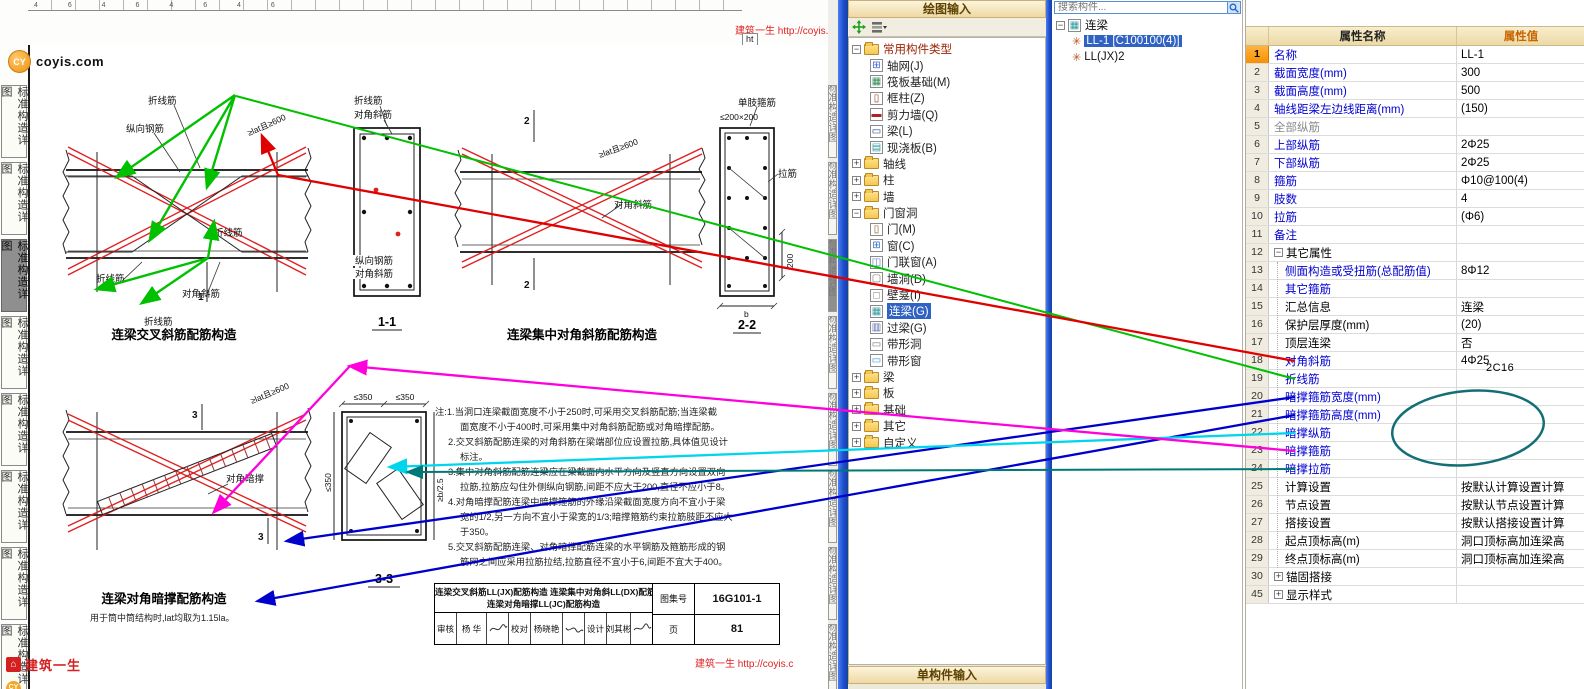 The image size is (1584, 689). I want to click on property-name-cell: 备注, so click(1363, 234).